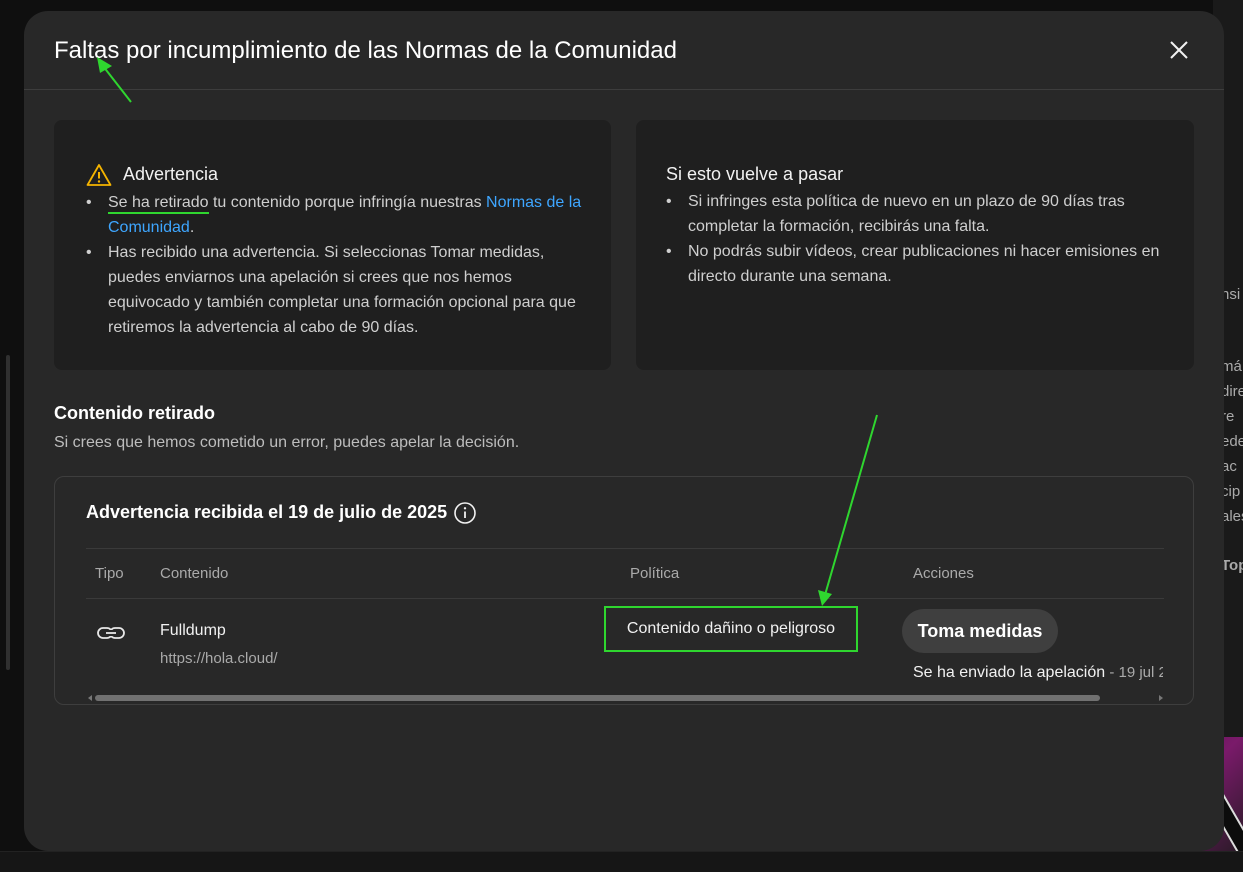 Image resolution: width=1243 pixels, height=872 pixels. I want to click on background-footer, so click(621, 861).